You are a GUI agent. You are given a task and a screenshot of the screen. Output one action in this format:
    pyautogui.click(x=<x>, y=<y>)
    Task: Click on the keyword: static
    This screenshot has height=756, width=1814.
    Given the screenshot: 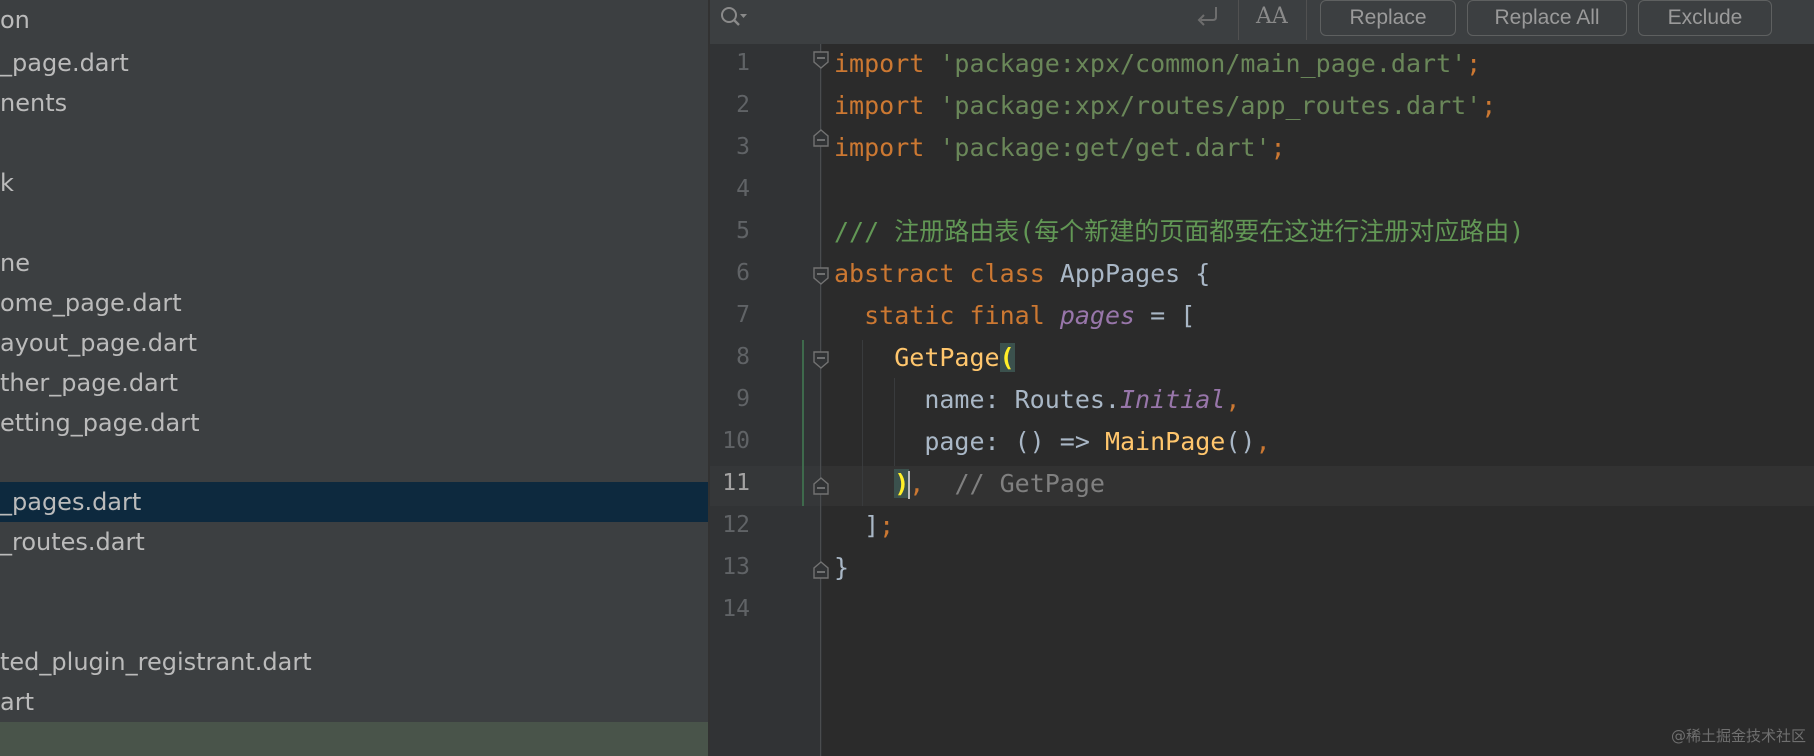 What is the action you would take?
    pyautogui.click(x=909, y=315)
    